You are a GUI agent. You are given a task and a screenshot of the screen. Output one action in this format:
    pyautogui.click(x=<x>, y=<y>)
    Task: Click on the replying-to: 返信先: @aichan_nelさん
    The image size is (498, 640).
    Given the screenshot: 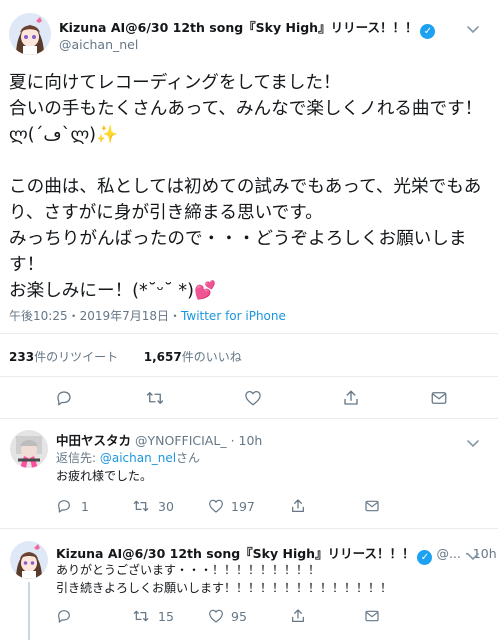 What is the action you would take?
    pyautogui.click(x=128, y=457)
    